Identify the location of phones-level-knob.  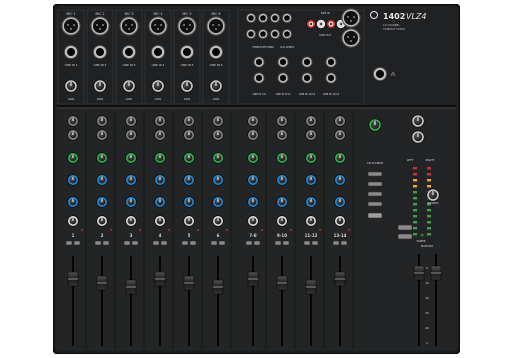
(433, 195).